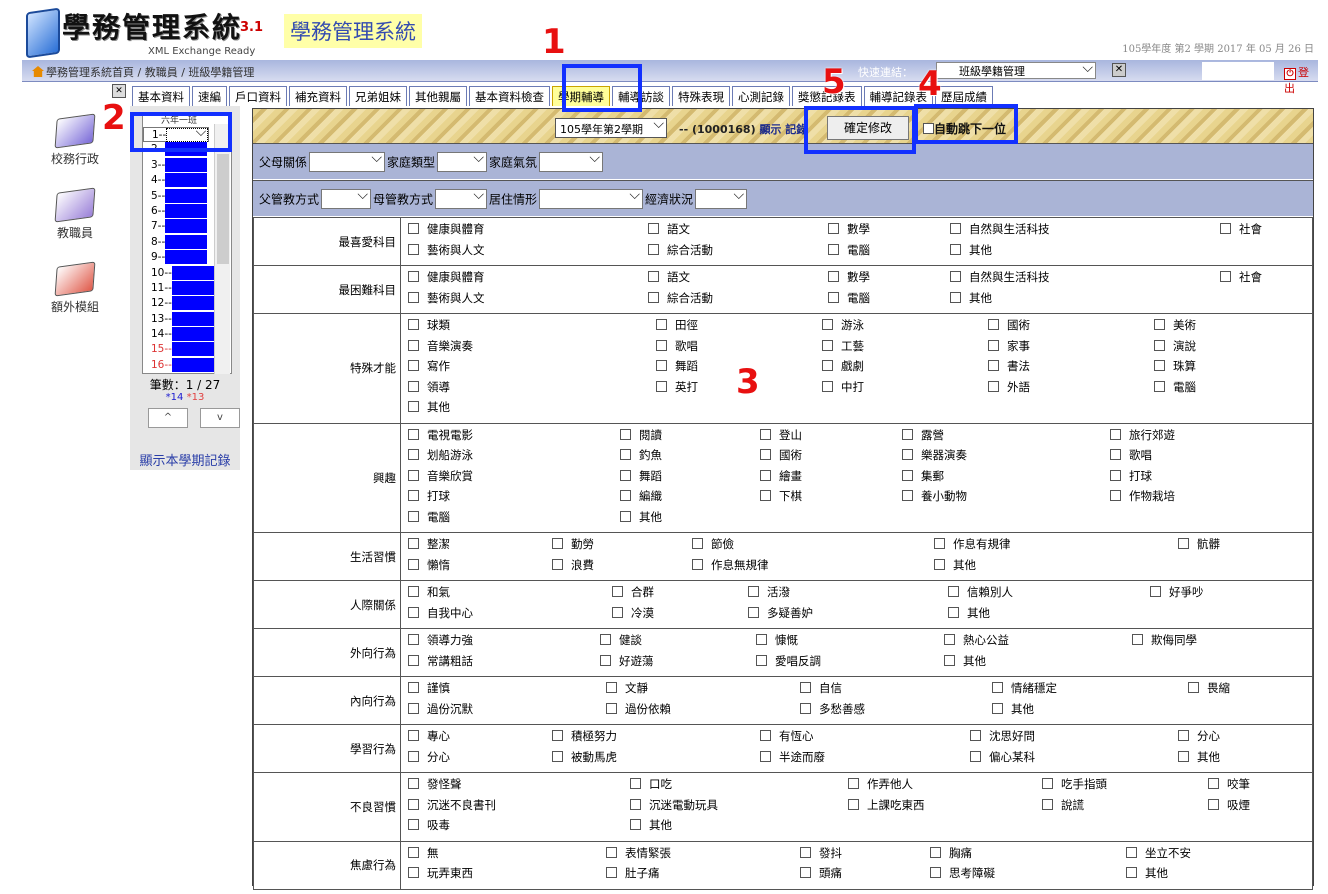 This screenshot has height=894, width=1328. What do you see at coordinates (429, 592) in the screenshot?
I see `option-checkbox-item: 和氣` at bounding box center [429, 592].